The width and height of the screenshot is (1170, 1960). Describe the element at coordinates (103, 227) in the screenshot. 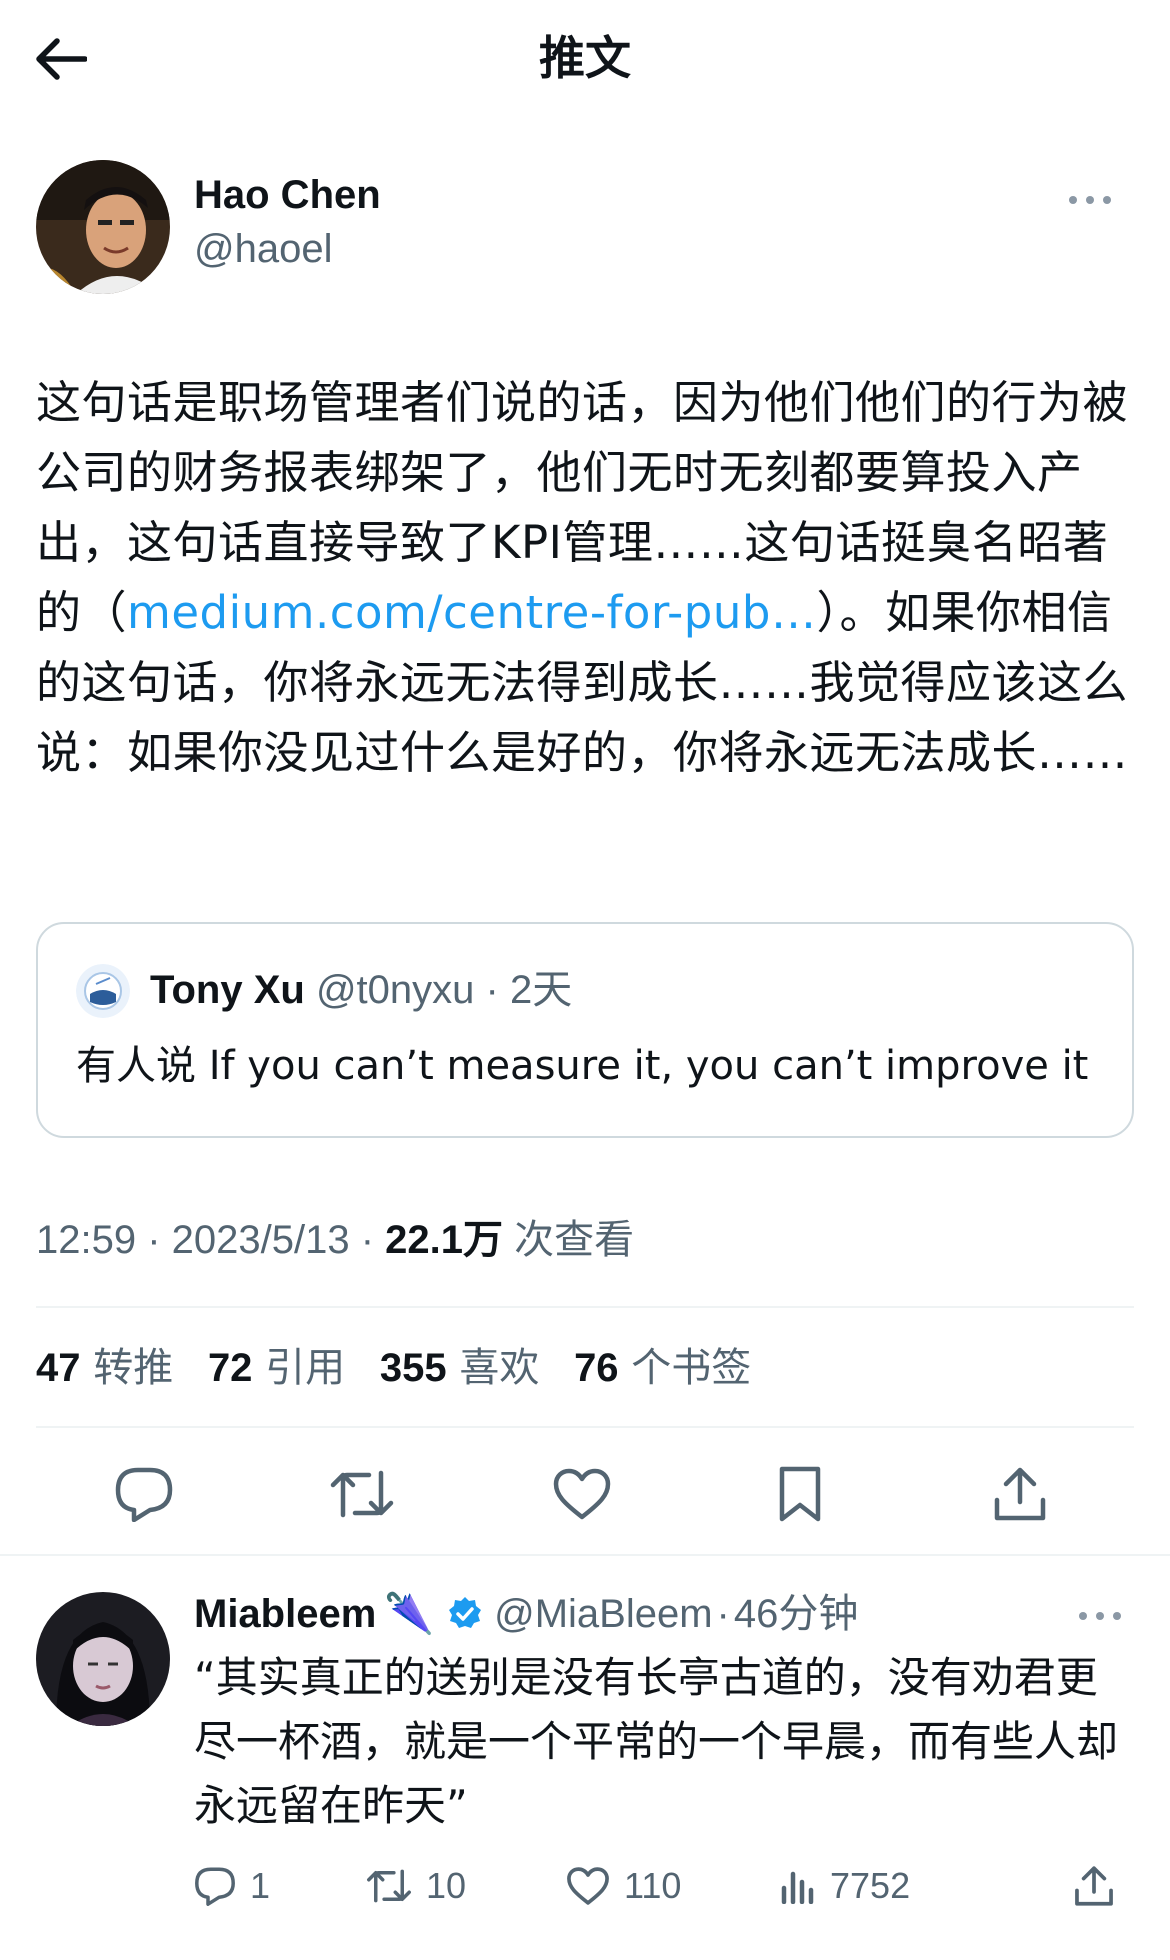

I see `author-avatar` at that location.